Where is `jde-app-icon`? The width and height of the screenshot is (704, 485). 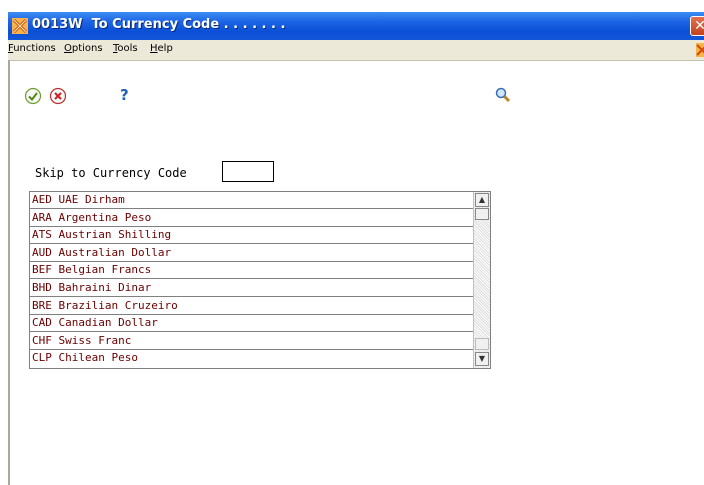
jde-app-icon is located at coordinates (20, 26).